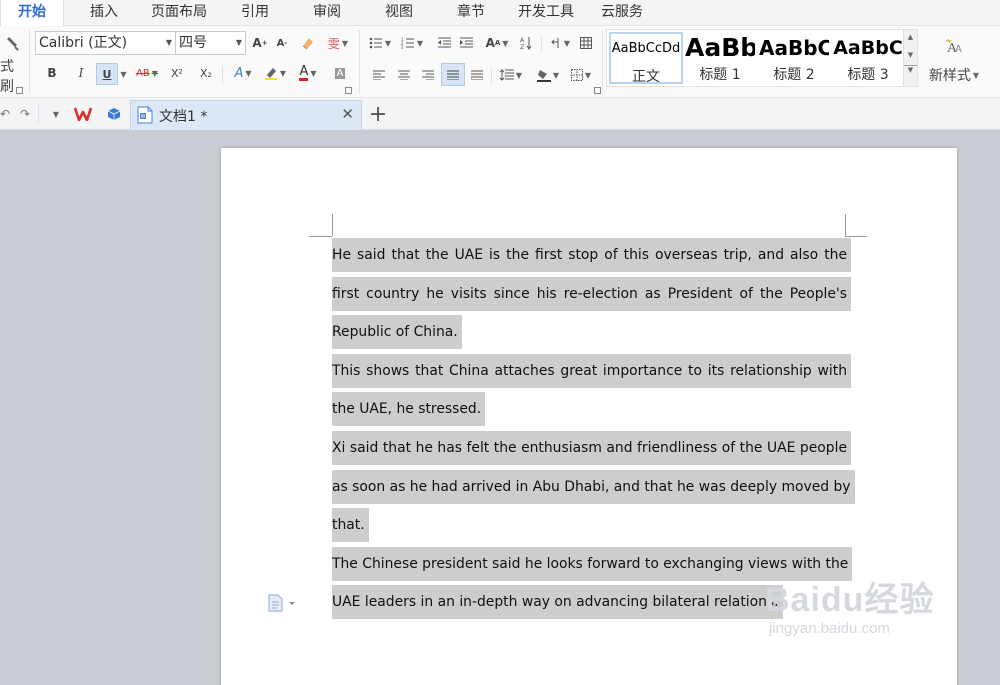 The image size is (1000, 685). I want to click on strikethrough-label: AB, so click(143, 73).